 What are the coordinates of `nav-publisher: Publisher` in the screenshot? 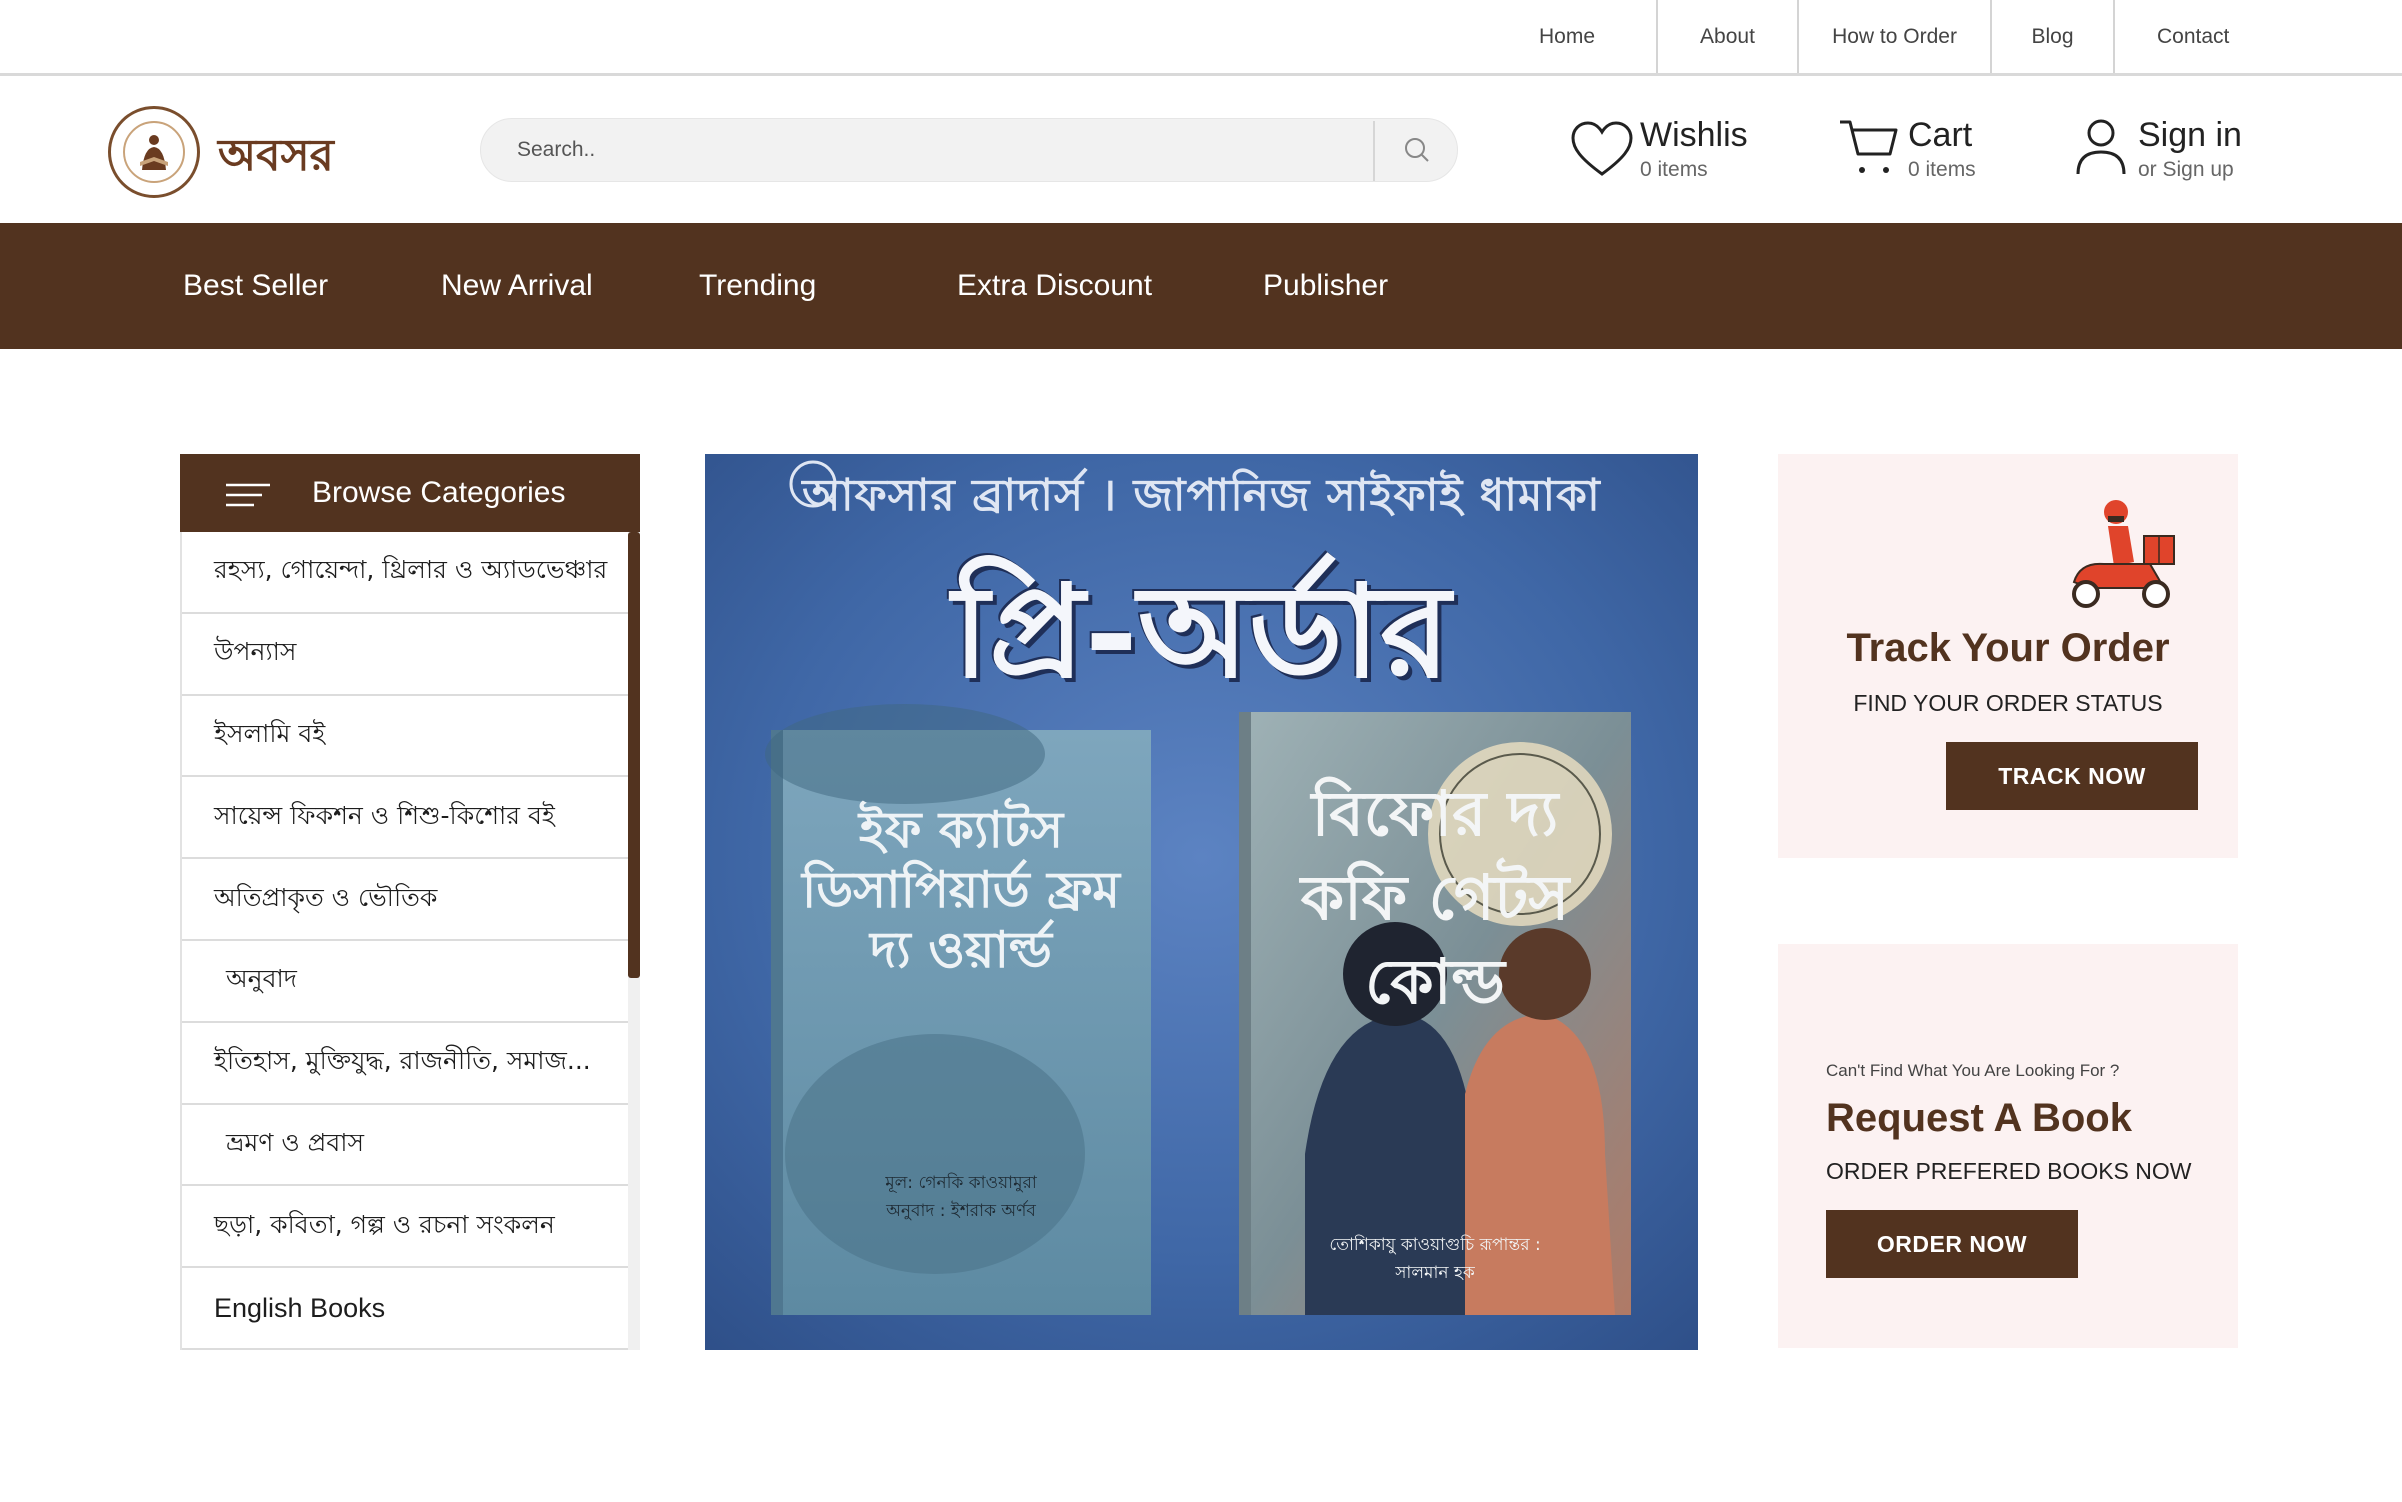 It's located at (1325, 286).